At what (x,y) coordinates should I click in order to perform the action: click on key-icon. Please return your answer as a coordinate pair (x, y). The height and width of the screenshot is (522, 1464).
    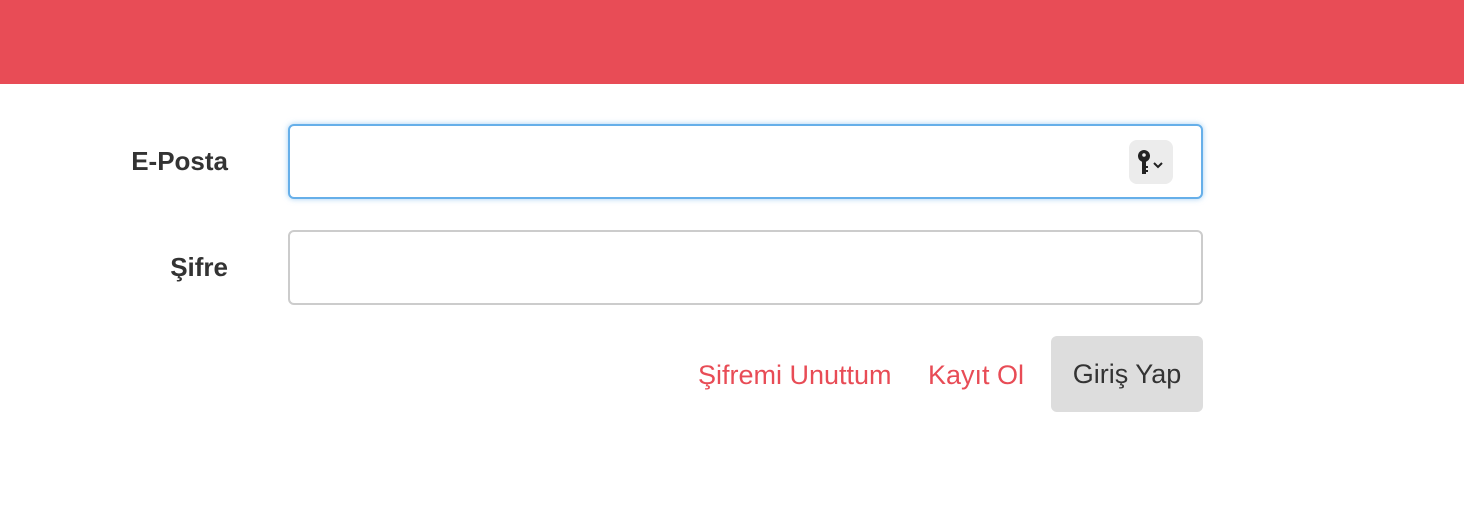
    Looking at the image, I should click on (1150, 162).